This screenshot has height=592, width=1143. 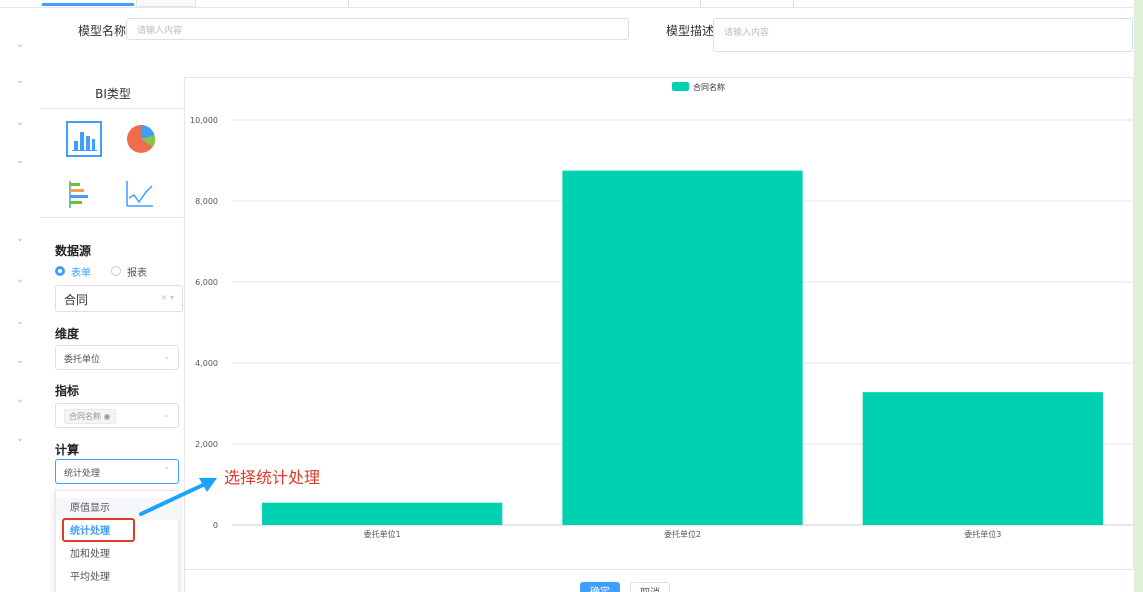 I want to click on legend-swatch, so click(x=680, y=86).